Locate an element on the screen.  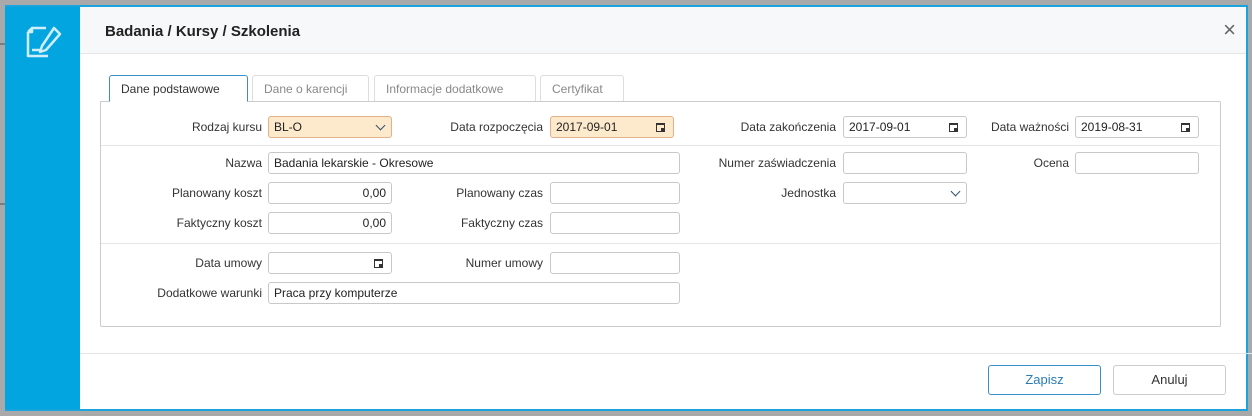
data-rozpoczecia-input: 2017-09-01 is located at coordinates (612, 127).